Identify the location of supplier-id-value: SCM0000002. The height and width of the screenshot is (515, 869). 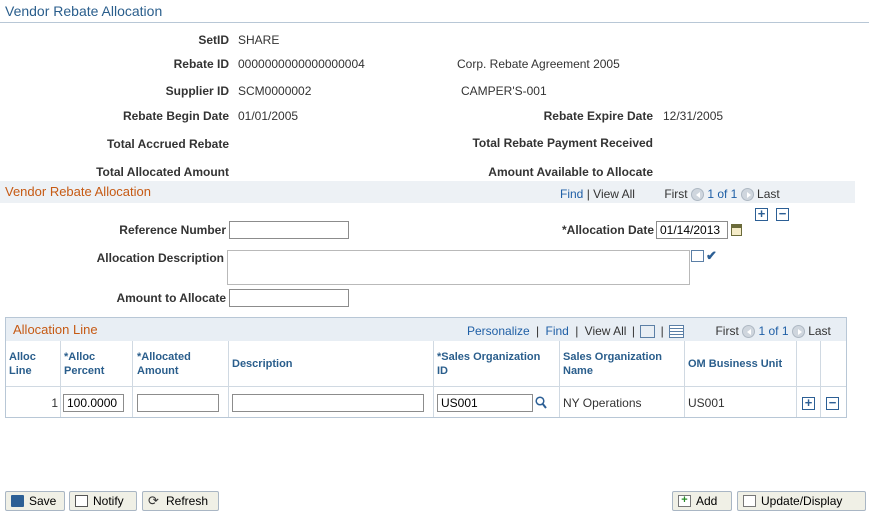
(275, 91).